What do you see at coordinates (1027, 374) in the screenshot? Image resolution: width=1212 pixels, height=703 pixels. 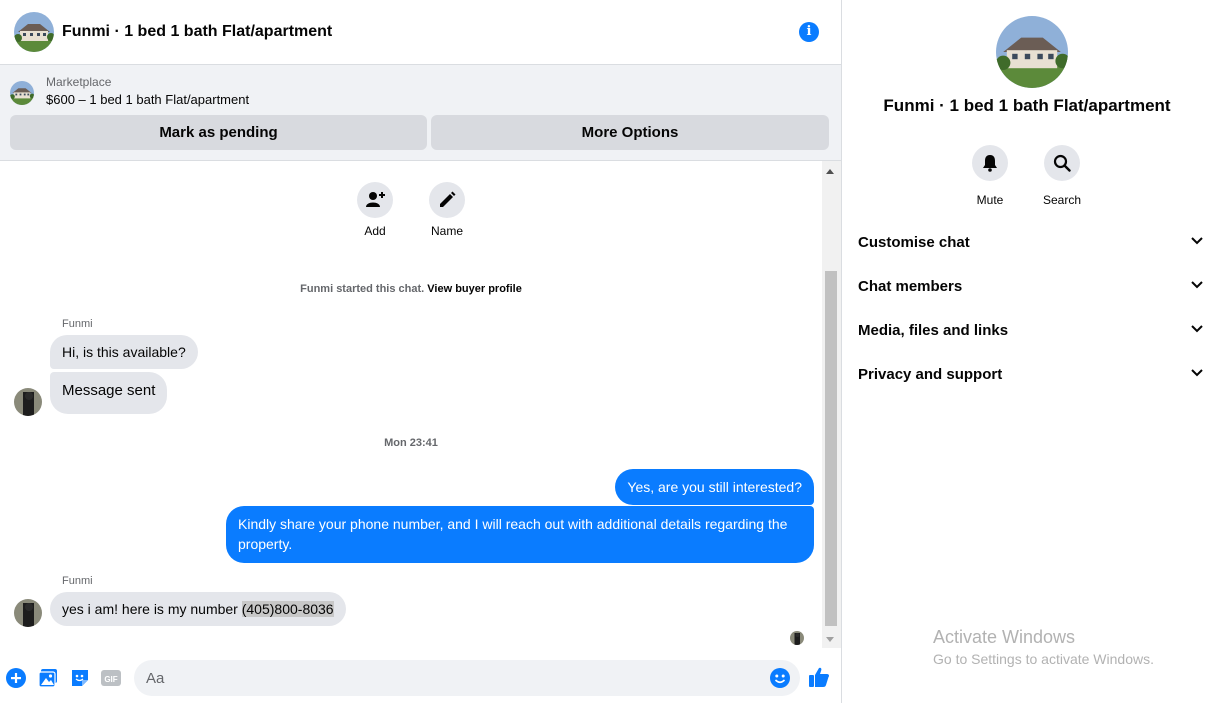 I see `menu-privacy-support: Privacy and support` at bounding box center [1027, 374].